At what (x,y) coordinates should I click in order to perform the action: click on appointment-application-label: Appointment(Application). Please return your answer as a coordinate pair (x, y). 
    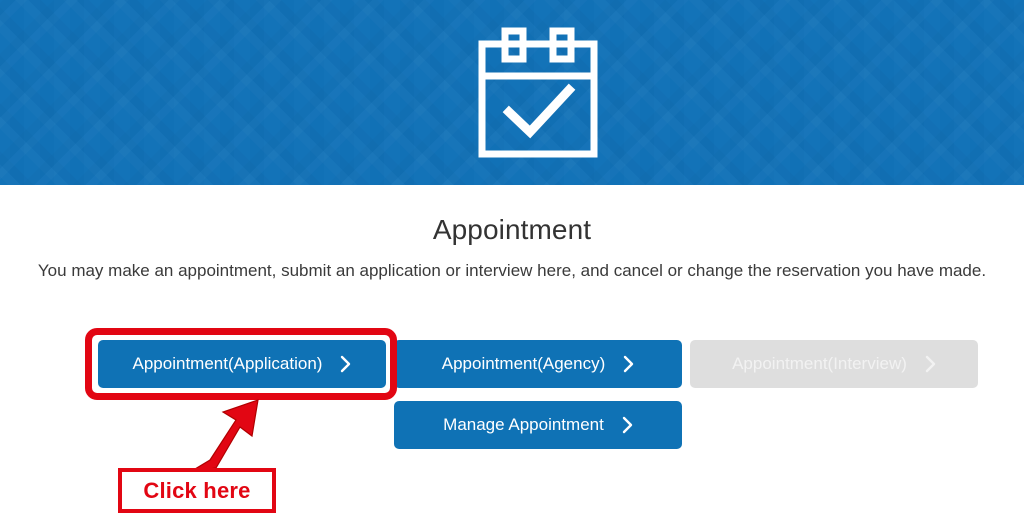
    Looking at the image, I should click on (227, 363).